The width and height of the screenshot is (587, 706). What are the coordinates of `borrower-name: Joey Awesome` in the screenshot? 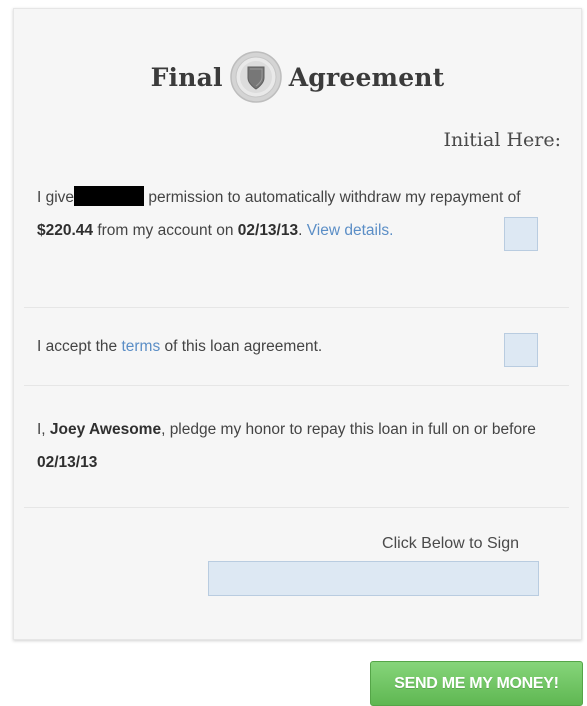 It's located at (105, 429).